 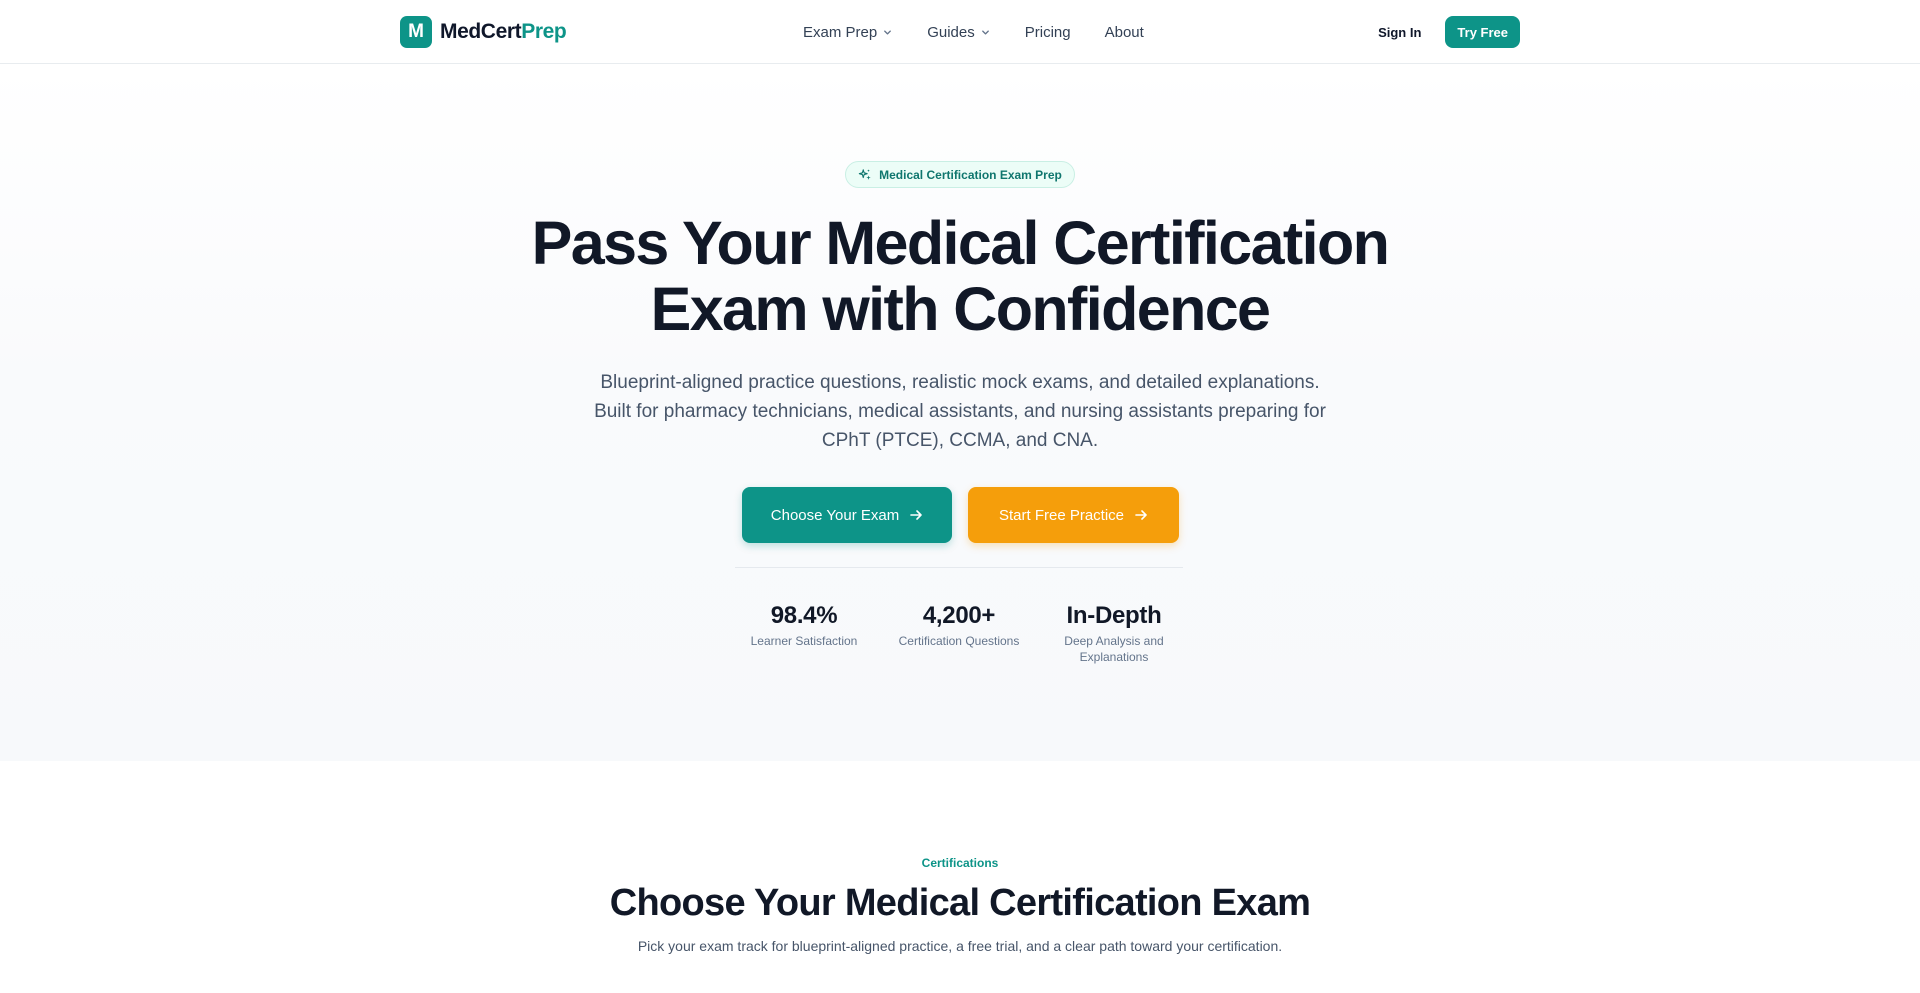 What do you see at coordinates (804, 633) in the screenshot?
I see `stat-satisfaction: 98.4% Learner Satisfaction` at bounding box center [804, 633].